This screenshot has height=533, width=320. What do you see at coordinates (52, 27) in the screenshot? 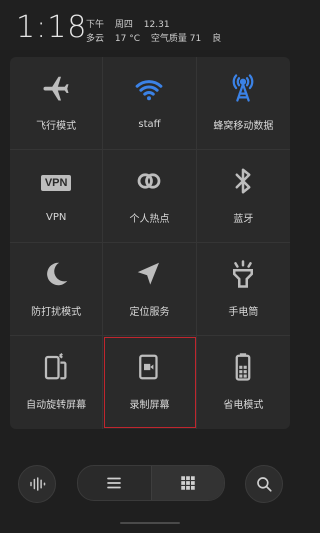
I see `clock-time: 1:18` at bounding box center [52, 27].